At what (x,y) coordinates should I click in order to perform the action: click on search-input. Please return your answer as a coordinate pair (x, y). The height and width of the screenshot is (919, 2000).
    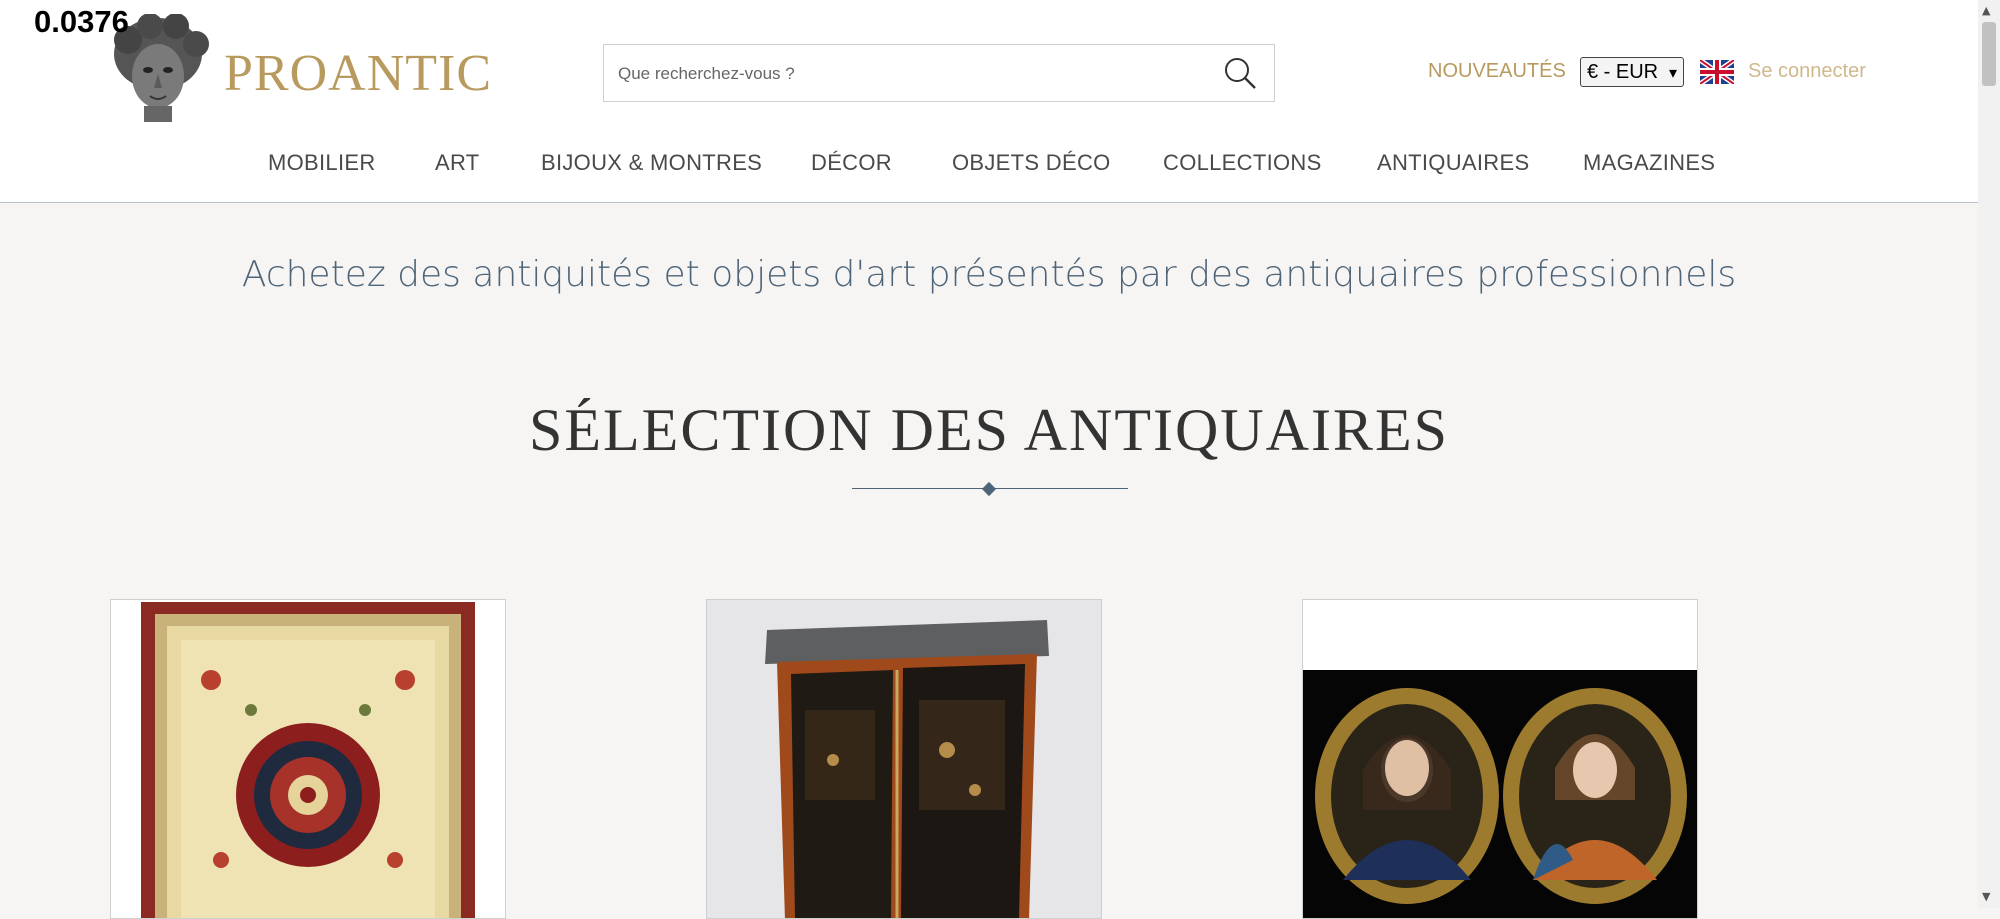
    Looking at the image, I should click on (908, 74).